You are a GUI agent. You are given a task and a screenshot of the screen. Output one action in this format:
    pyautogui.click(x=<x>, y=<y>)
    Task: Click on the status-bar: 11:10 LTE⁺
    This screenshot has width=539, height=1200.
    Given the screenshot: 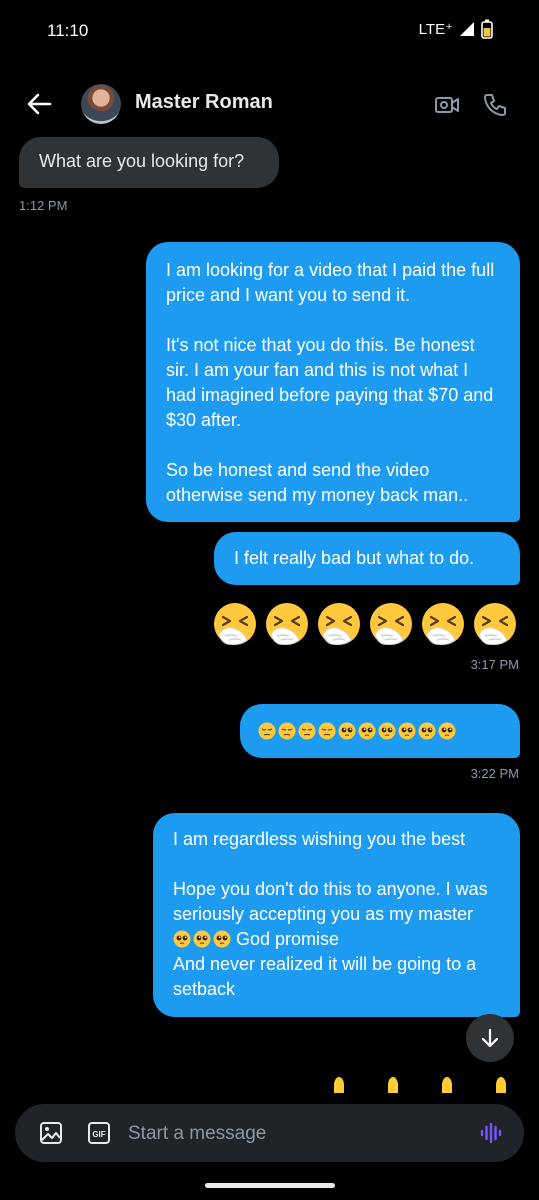 What is the action you would take?
    pyautogui.click(x=269, y=30)
    